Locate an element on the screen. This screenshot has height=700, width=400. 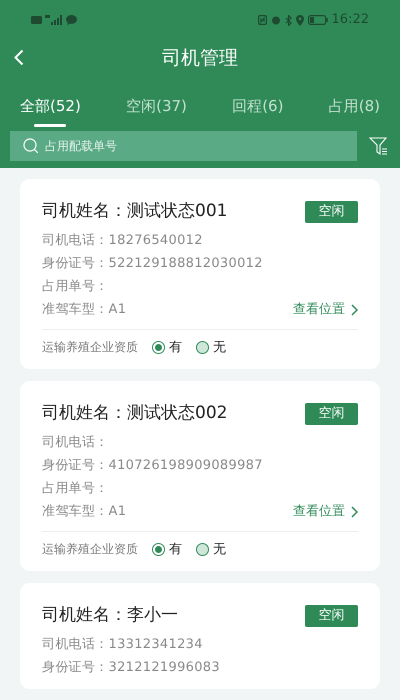
back-button is located at coordinates (19, 57).